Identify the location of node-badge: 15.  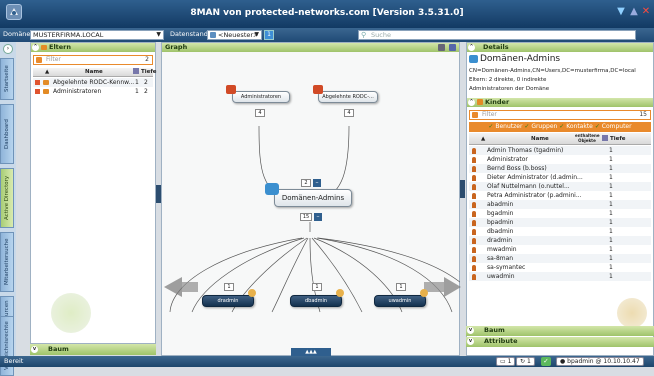
(306, 217).